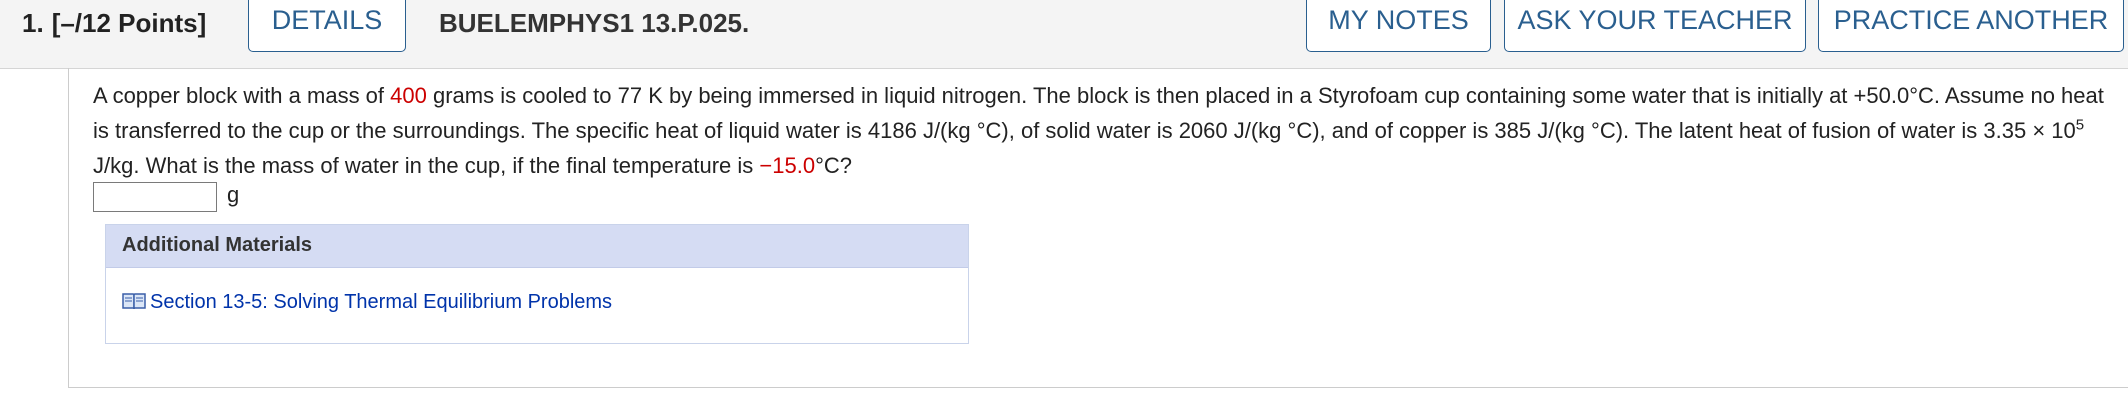 This screenshot has width=2128, height=400. Describe the element at coordinates (33, 23) in the screenshot. I see `question-number: 1.` at that location.